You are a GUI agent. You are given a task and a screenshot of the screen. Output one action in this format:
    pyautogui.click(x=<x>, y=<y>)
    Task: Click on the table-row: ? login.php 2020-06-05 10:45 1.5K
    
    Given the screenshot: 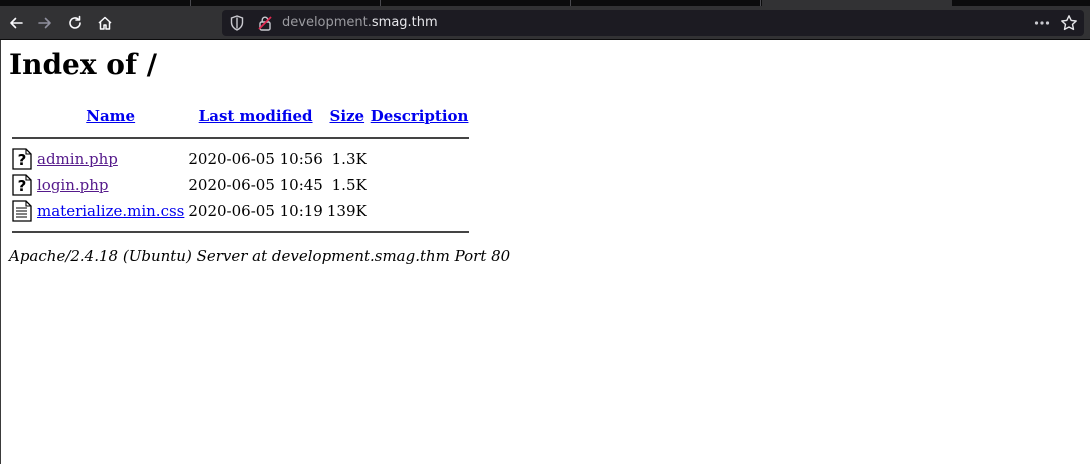 What is the action you would take?
    pyautogui.click(x=240, y=185)
    